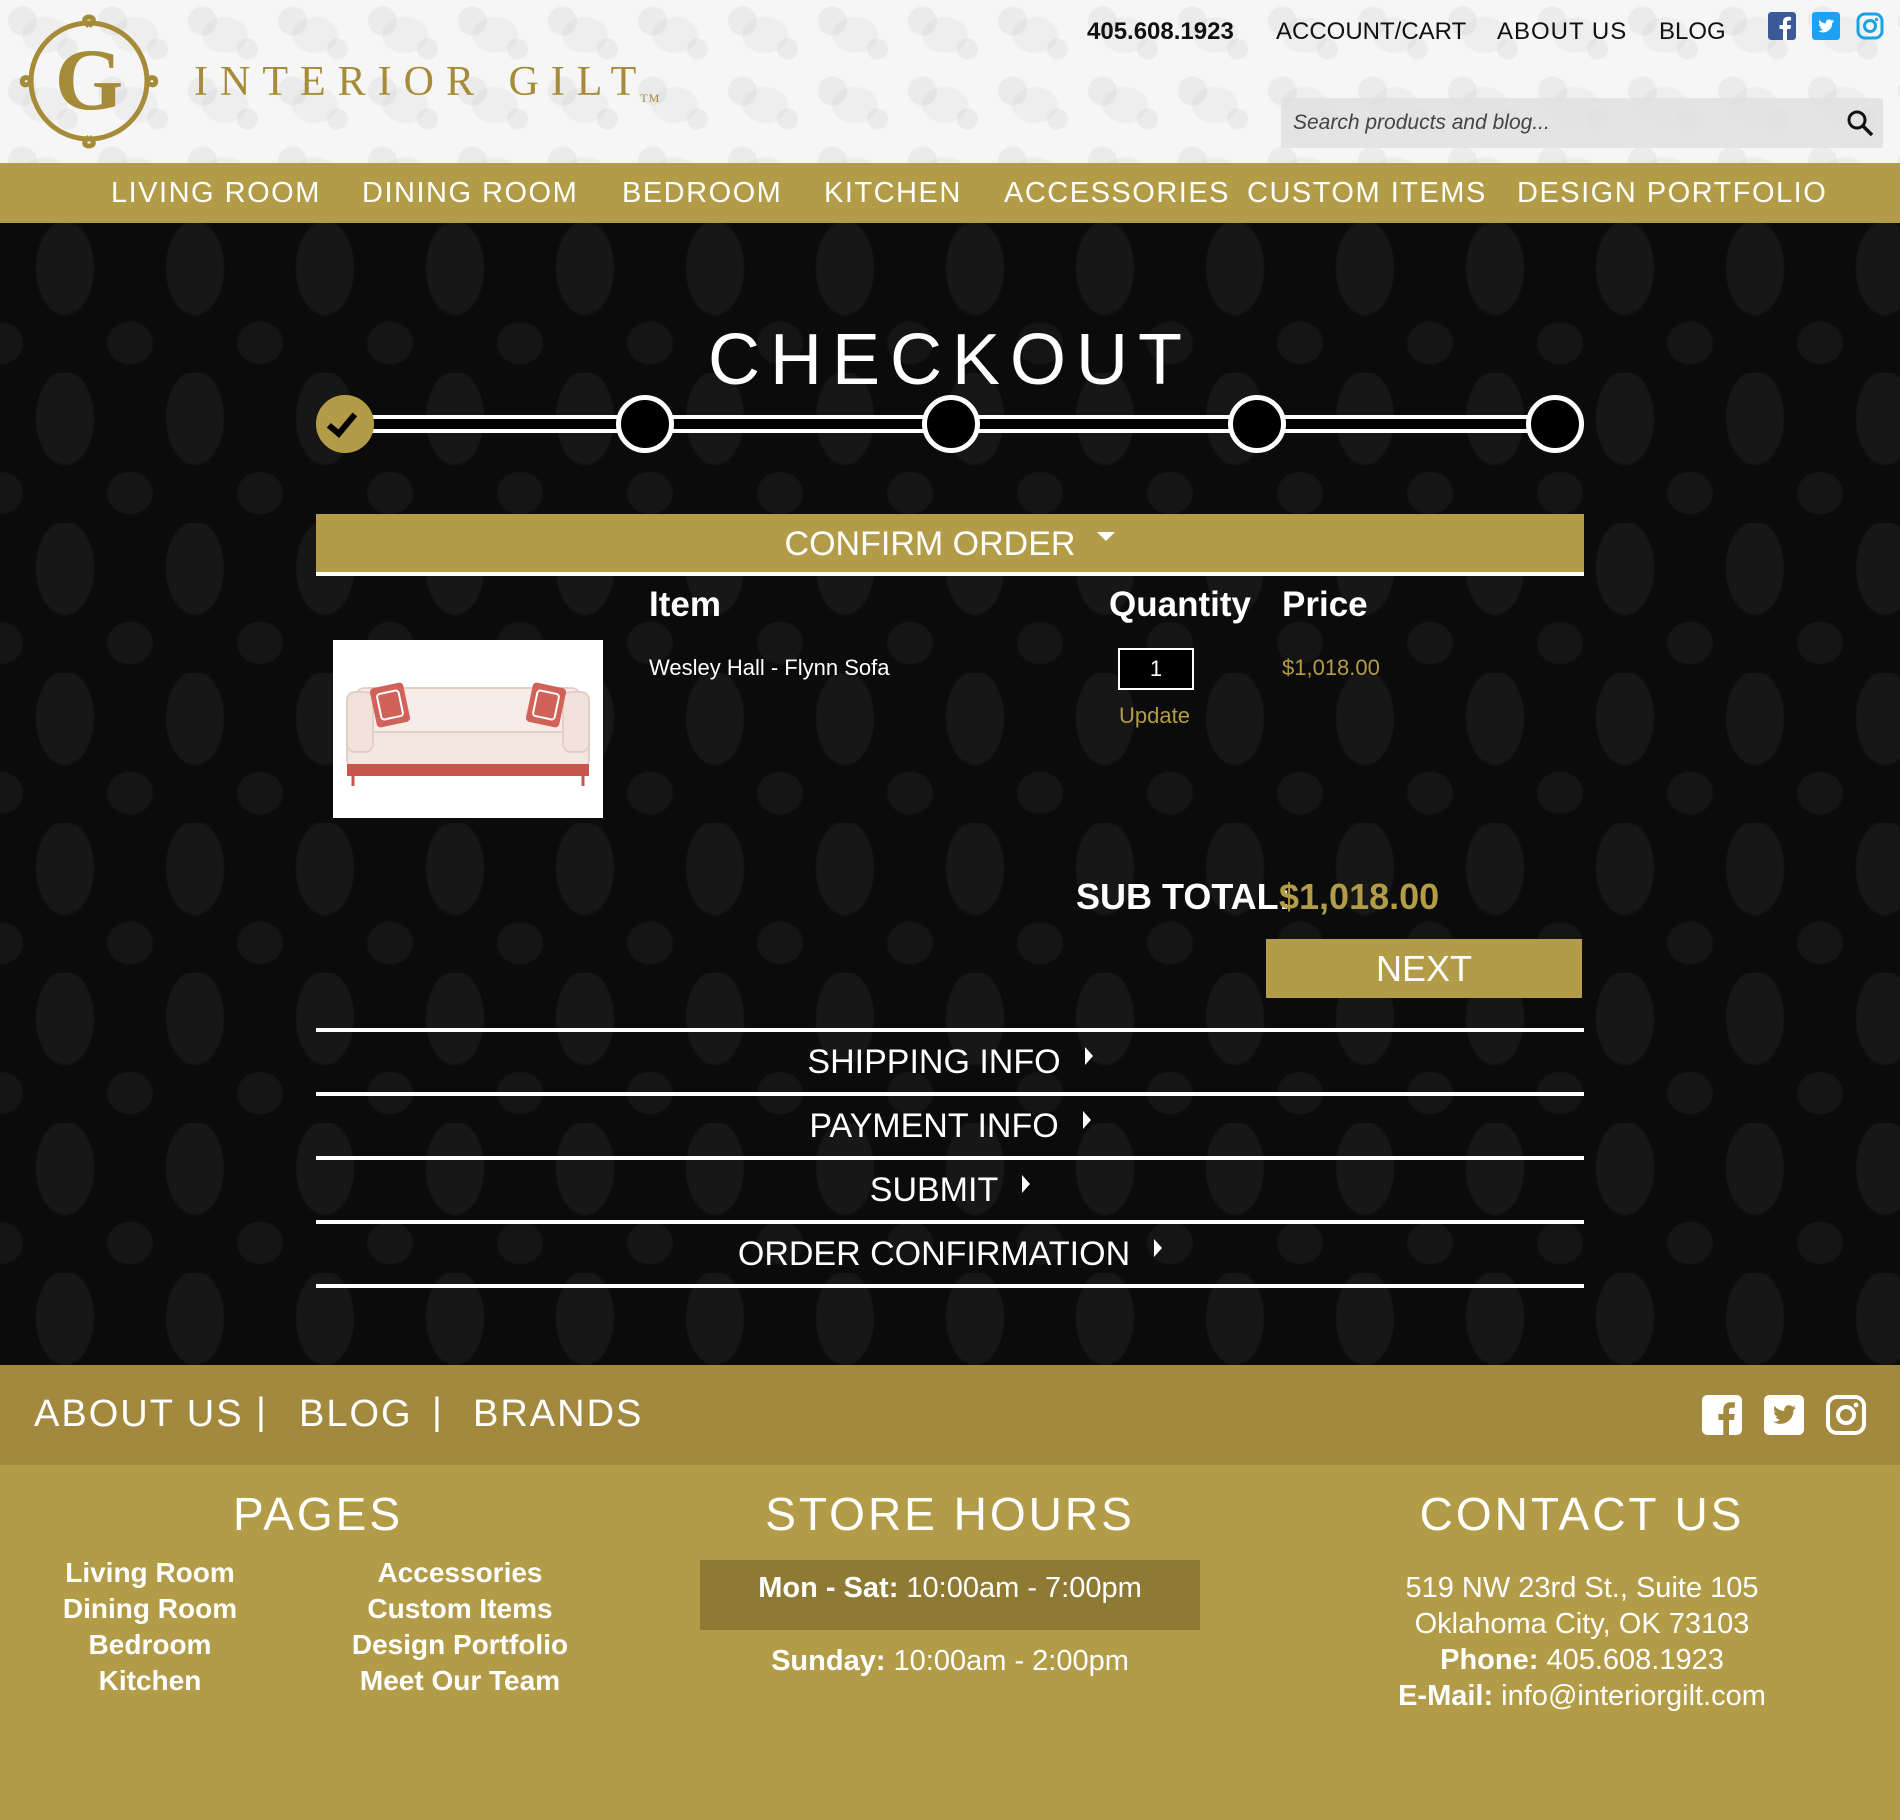  I want to click on checkmark-icon, so click(342, 422).